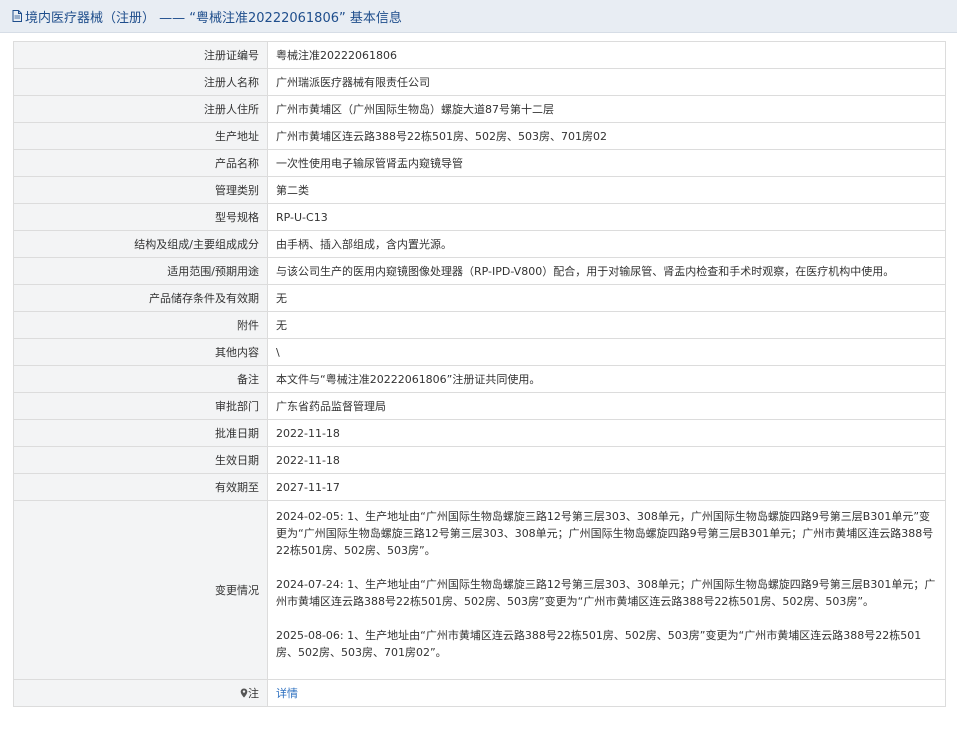 This screenshot has width=957, height=737. What do you see at coordinates (17, 16) in the screenshot?
I see `document-icon` at bounding box center [17, 16].